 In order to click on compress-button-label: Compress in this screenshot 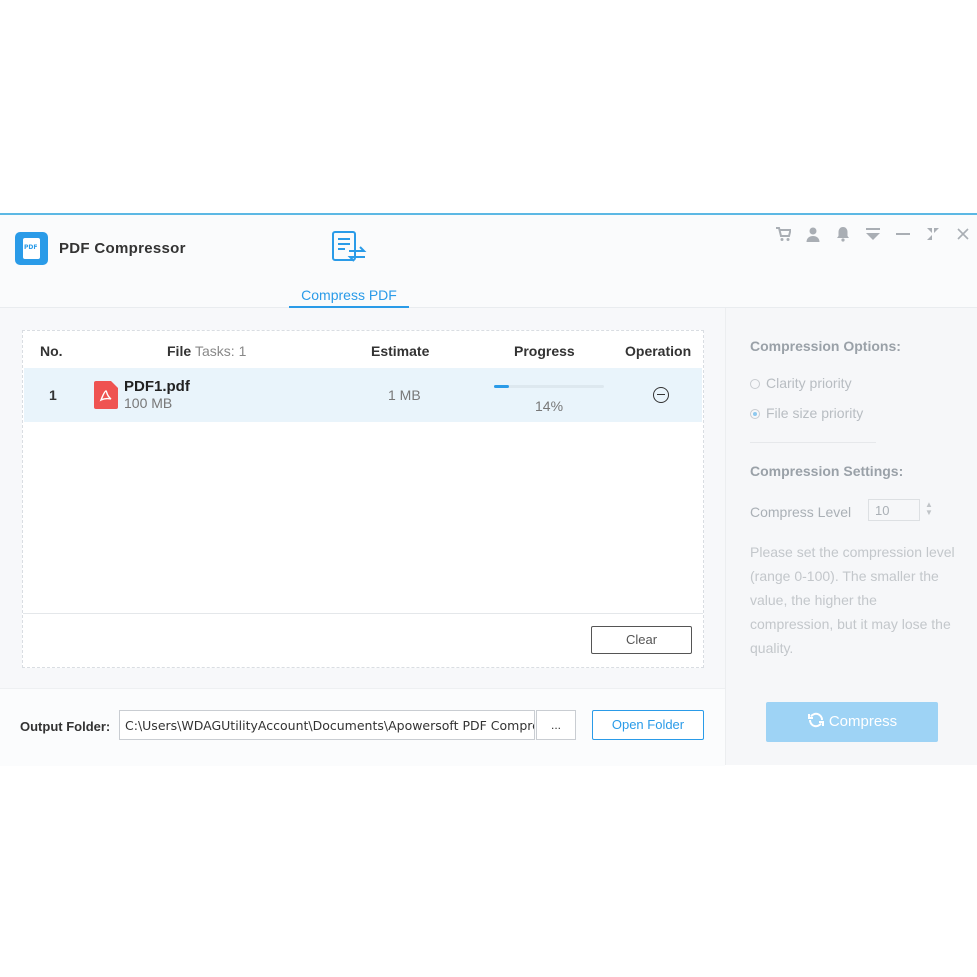, I will do `click(863, 721)`.